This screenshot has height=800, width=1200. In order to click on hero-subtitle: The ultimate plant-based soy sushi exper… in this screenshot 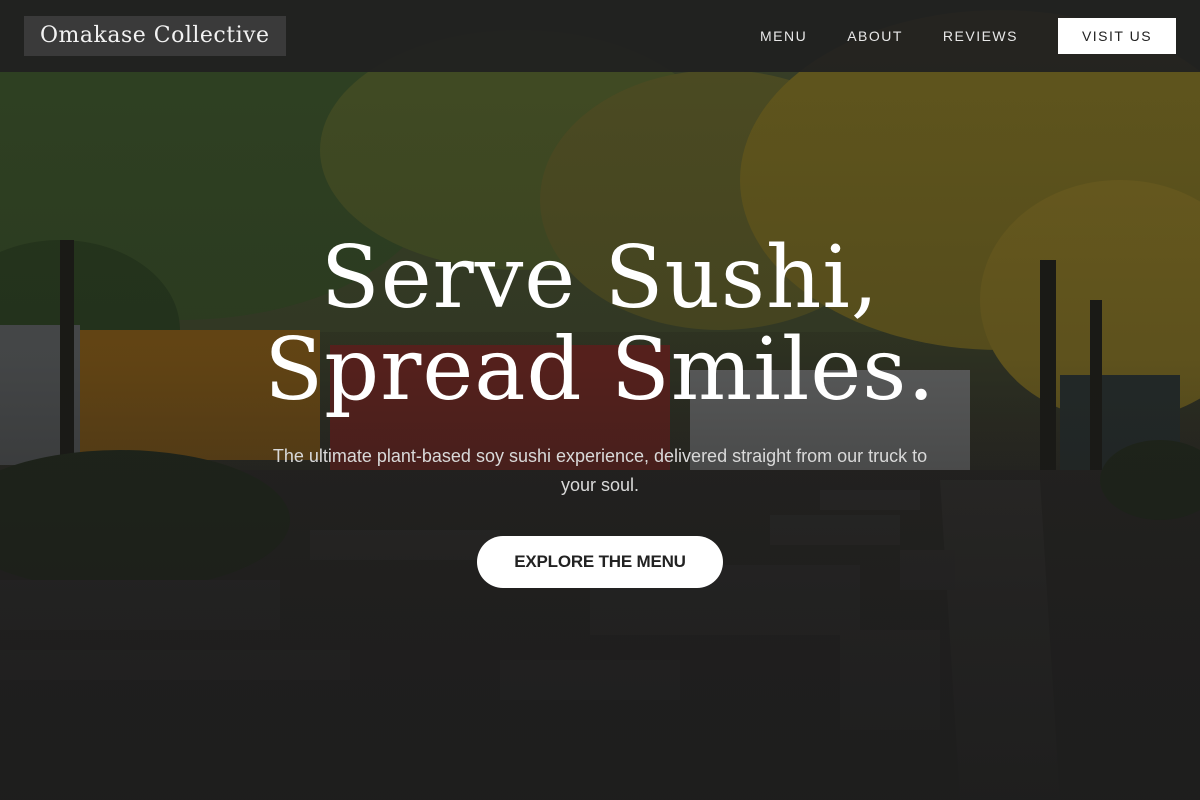, I will do `click(600, 470)`.